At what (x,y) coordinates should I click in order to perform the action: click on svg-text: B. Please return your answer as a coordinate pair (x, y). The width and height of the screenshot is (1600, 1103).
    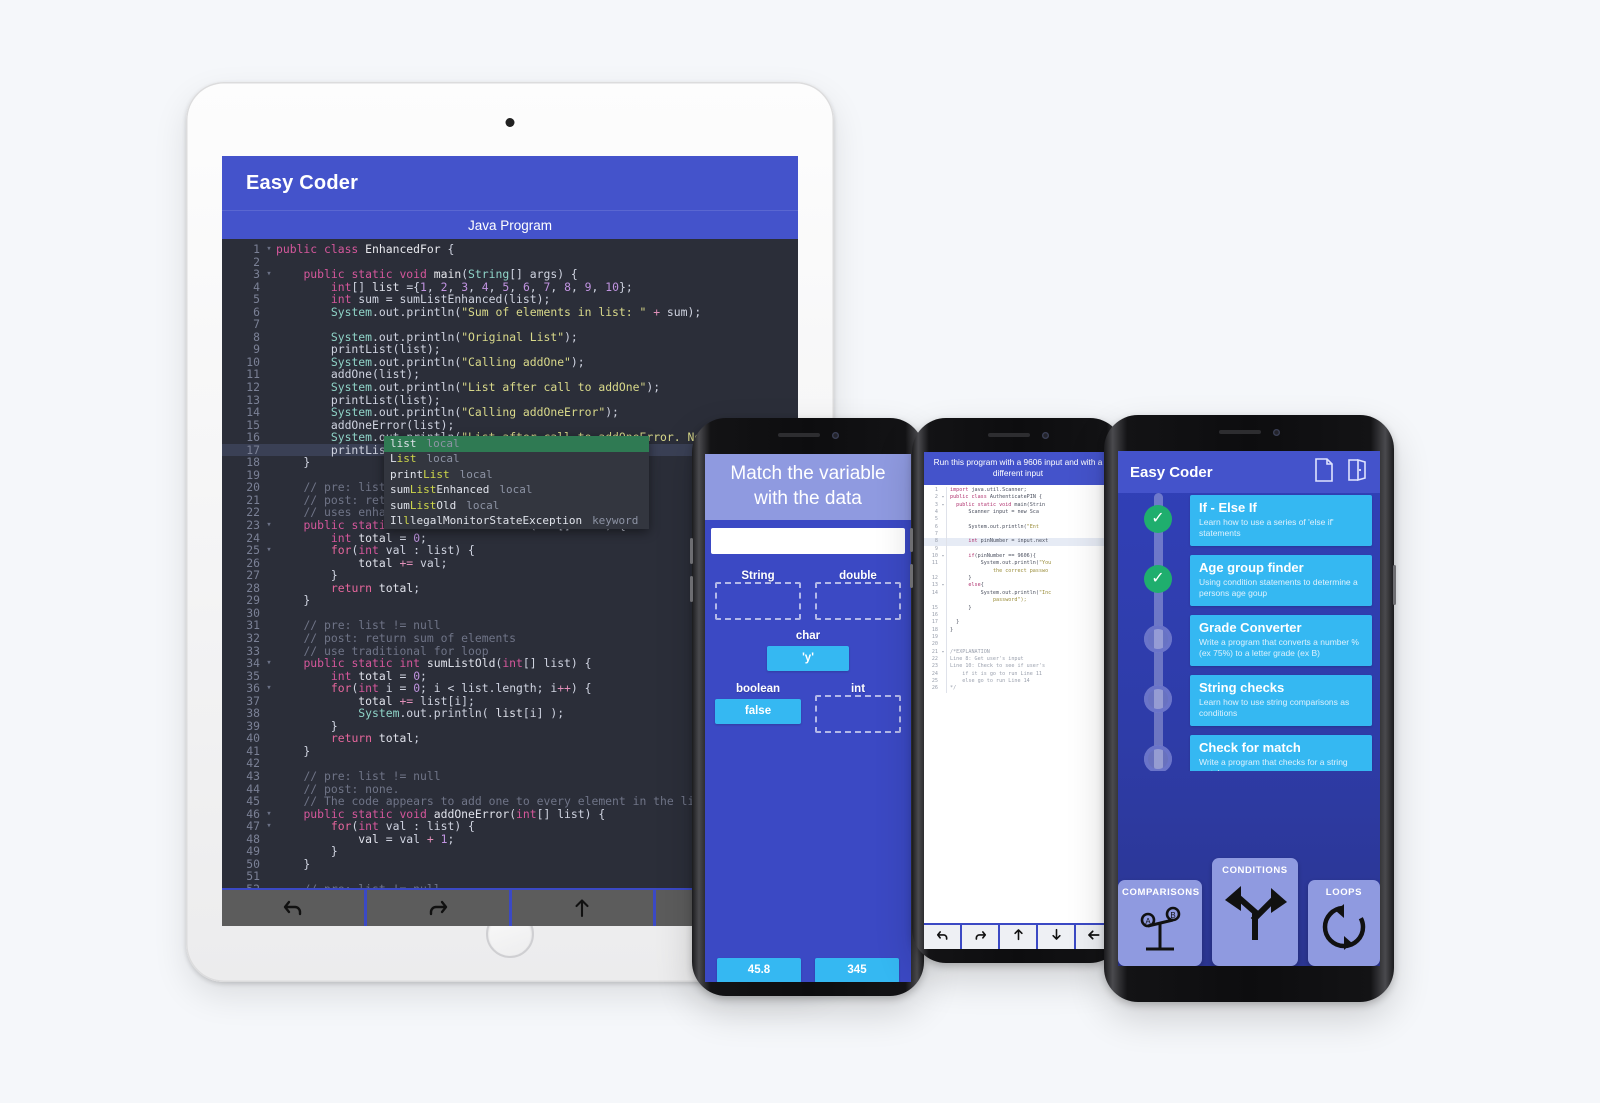
    Looking at the image, I should click on (1172, 915).